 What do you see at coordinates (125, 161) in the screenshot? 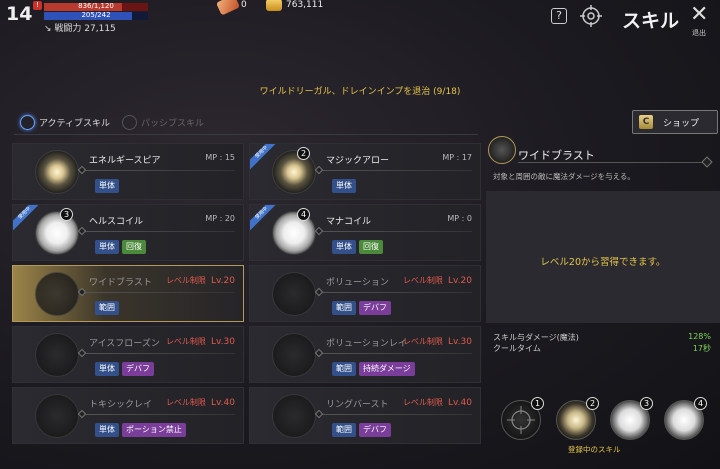
I see `skill-name: エネルギースピア` at bounding box center [125, 161].